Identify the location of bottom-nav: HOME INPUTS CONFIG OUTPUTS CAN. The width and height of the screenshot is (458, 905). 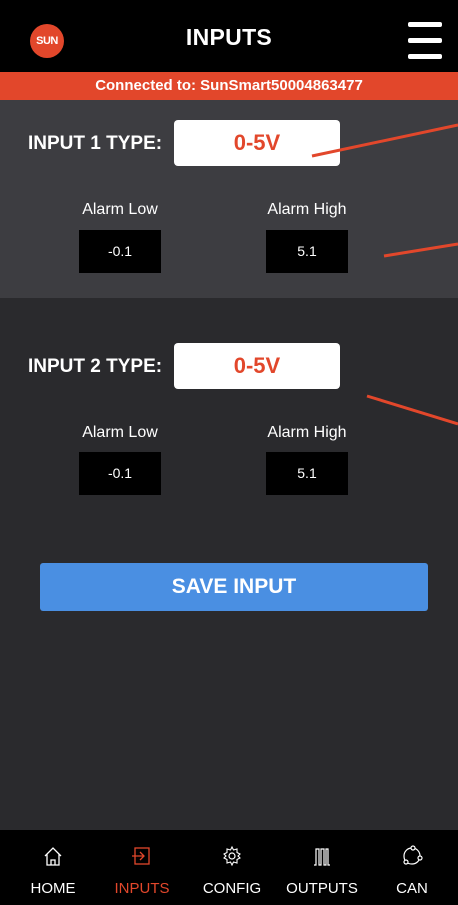
(229, 867).